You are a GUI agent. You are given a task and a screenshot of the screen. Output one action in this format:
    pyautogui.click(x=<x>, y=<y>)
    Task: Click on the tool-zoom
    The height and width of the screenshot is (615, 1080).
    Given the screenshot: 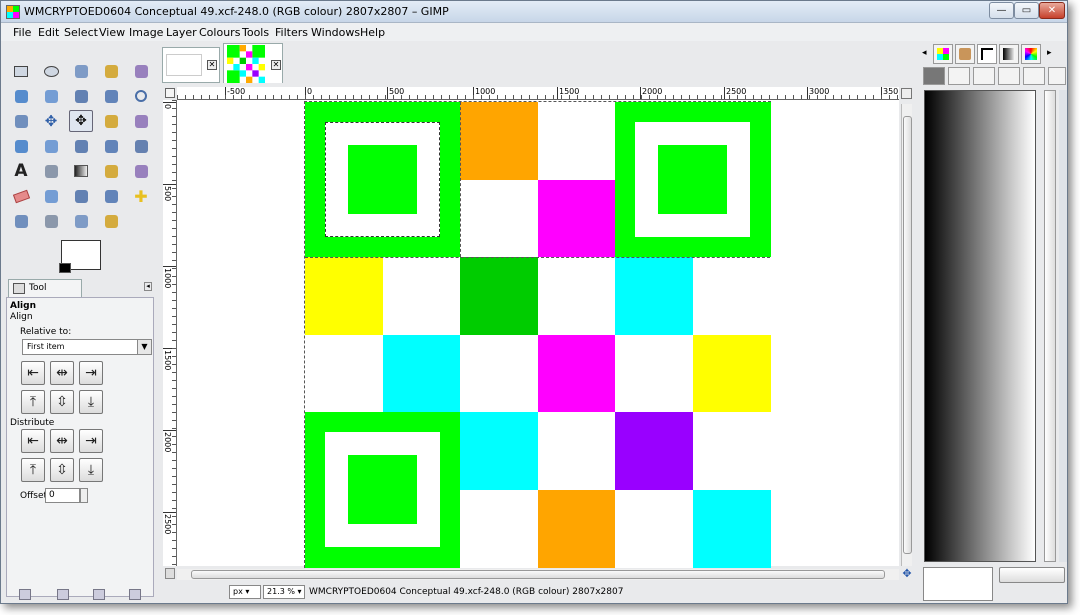 What is the action you would take?
    pyautogui.click(x=141, y=96)
    